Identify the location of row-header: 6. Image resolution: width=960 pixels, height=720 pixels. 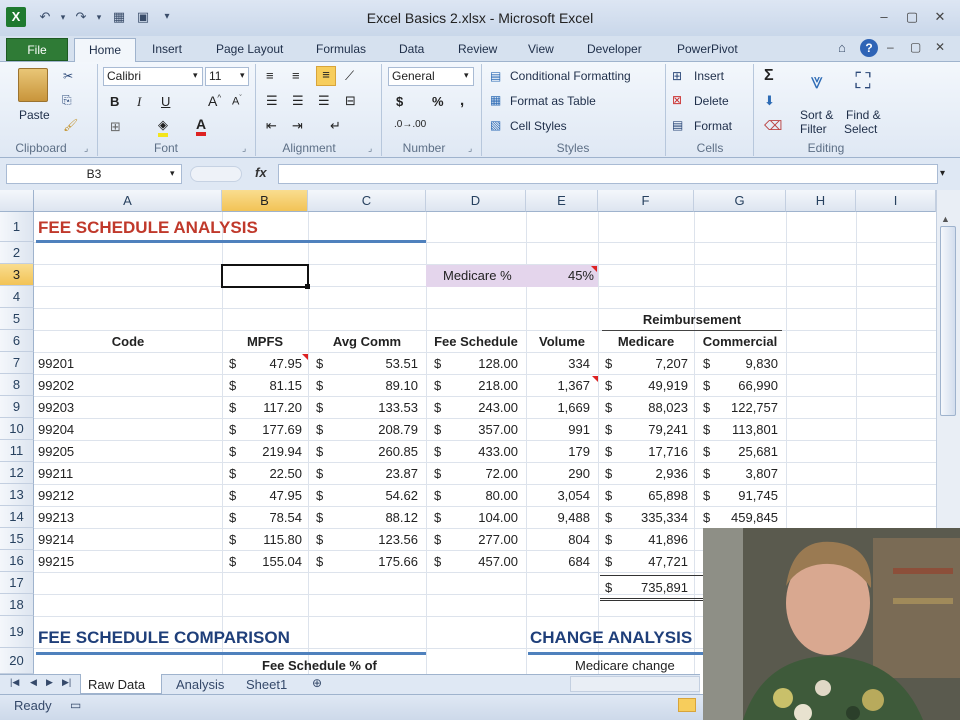
(17, 341).